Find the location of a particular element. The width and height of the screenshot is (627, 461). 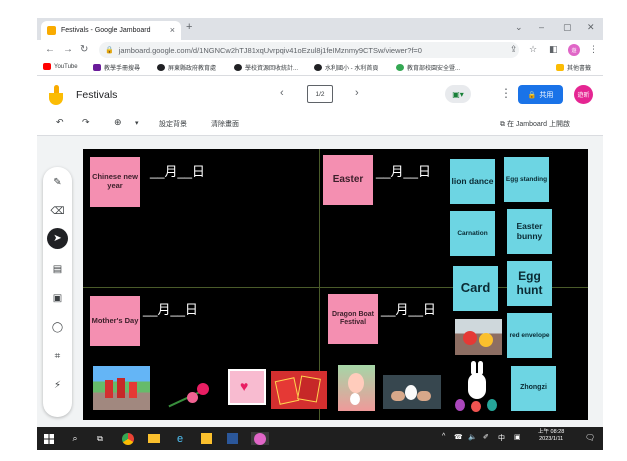

meet-icon: ▣▾ is located at coordinates (458, 94).